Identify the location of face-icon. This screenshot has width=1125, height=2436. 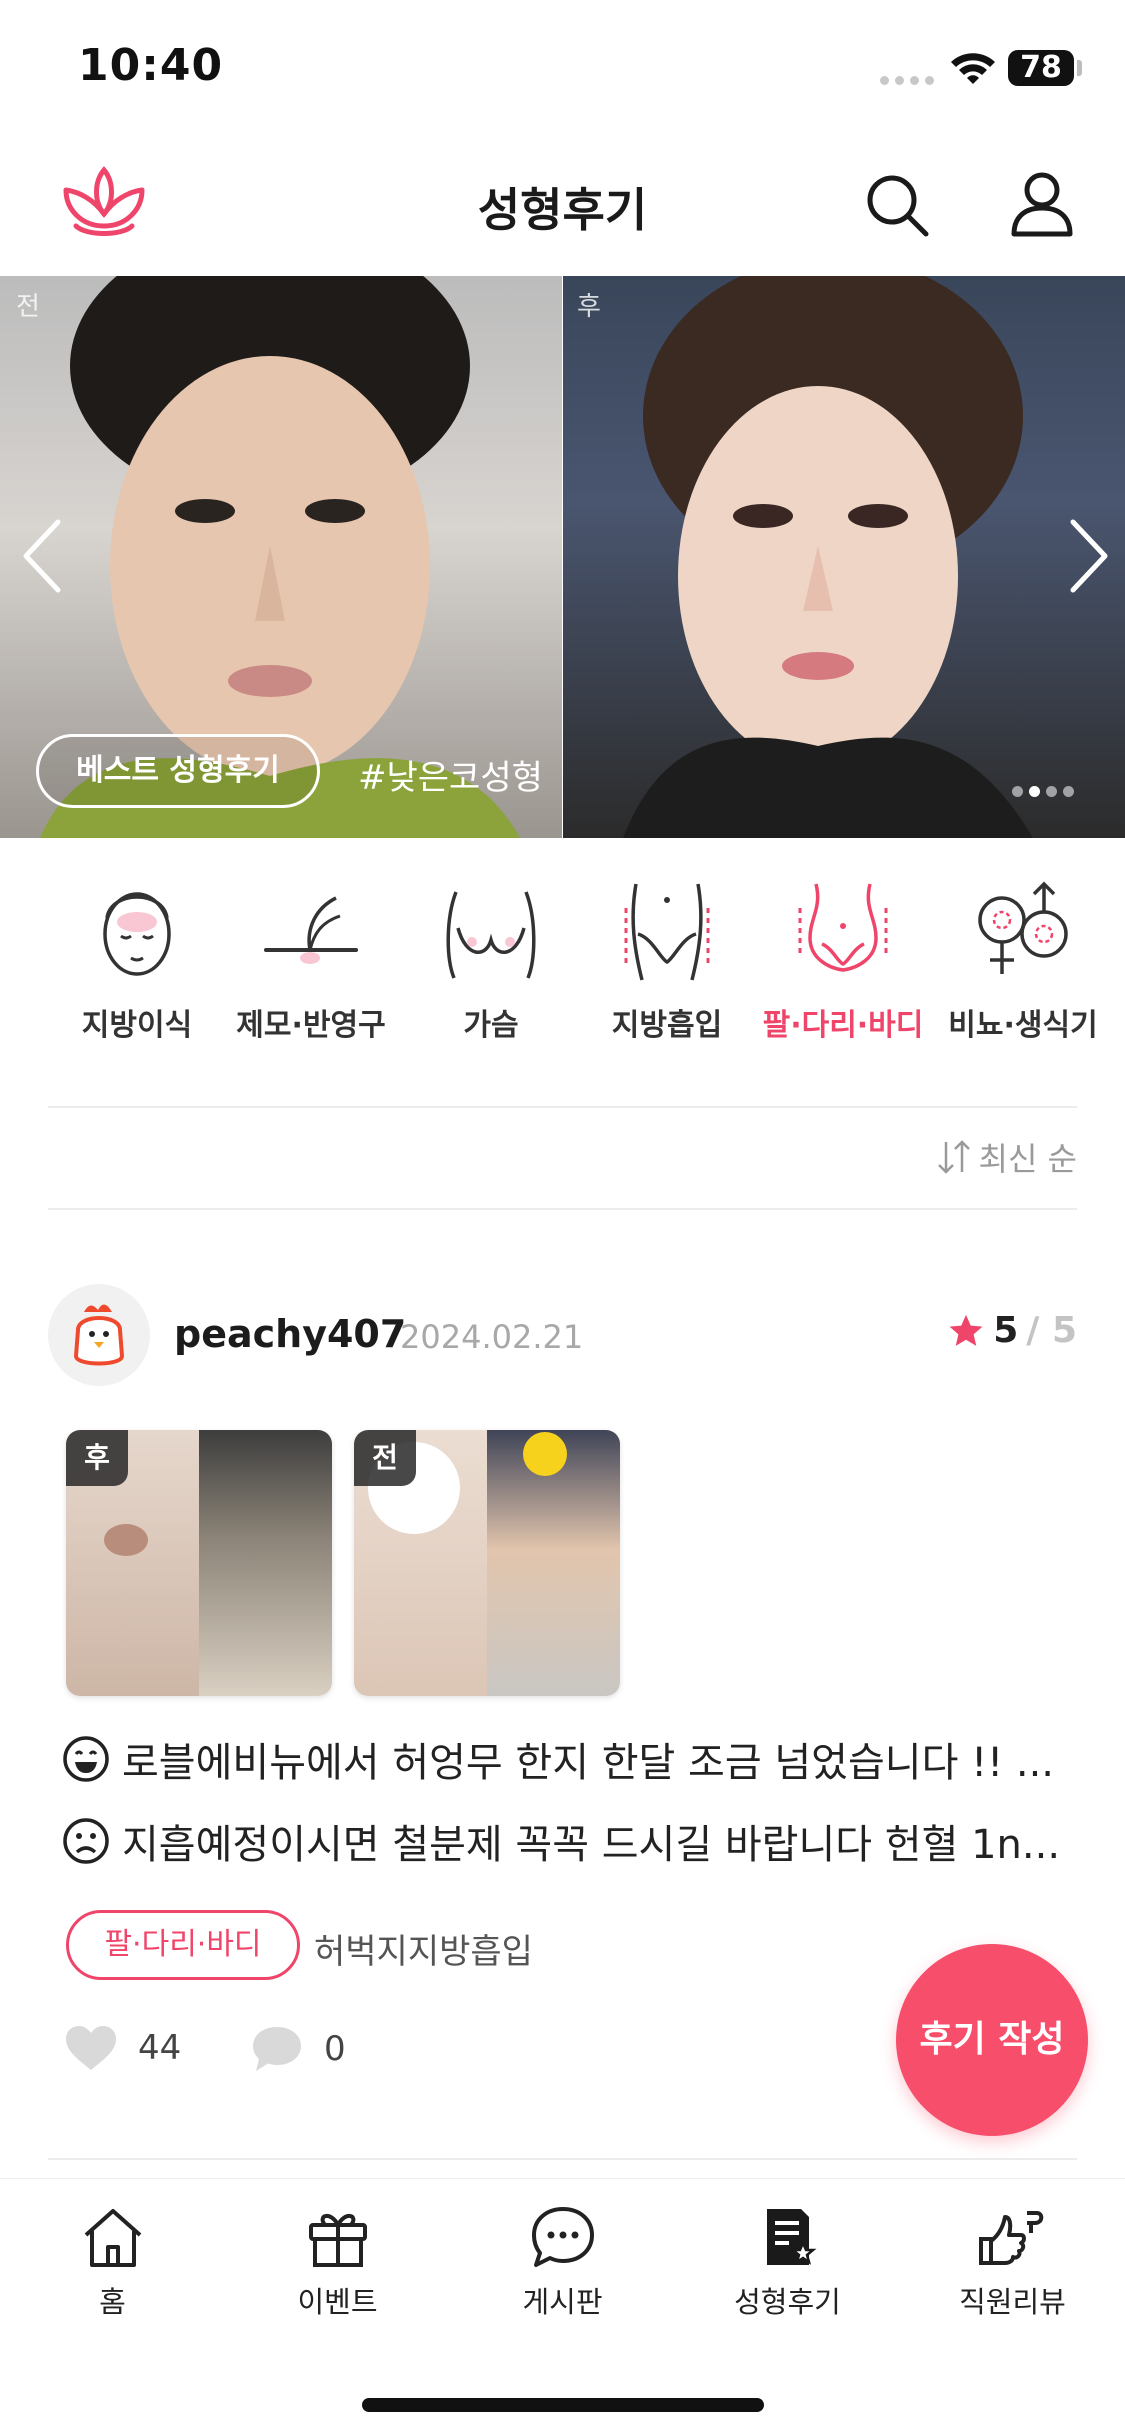
(137, 934).